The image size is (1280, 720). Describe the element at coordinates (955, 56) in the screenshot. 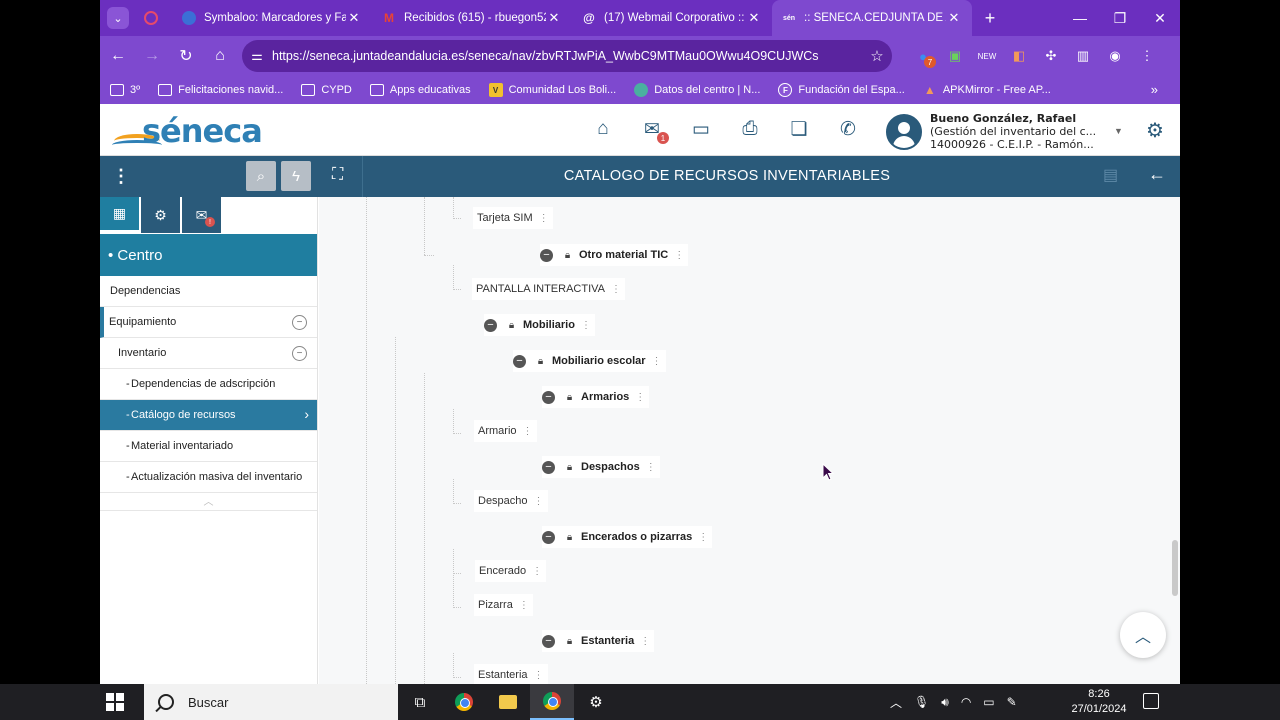

I see `extension-green-icon: ▣` at that location.